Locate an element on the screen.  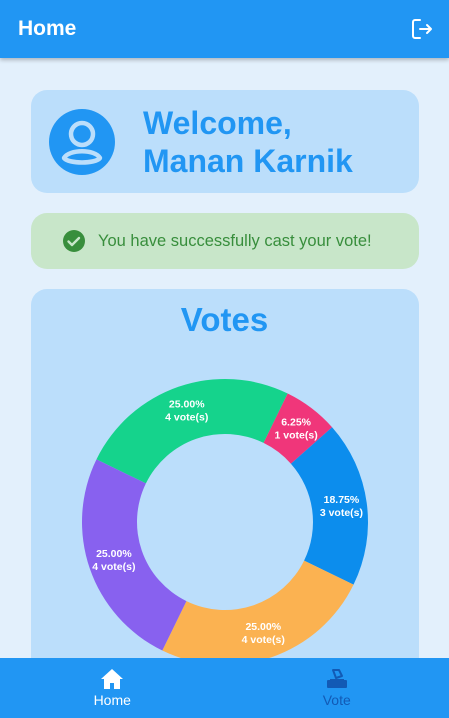
nav-item-vote: Vote is located at coordinates (337, 688).